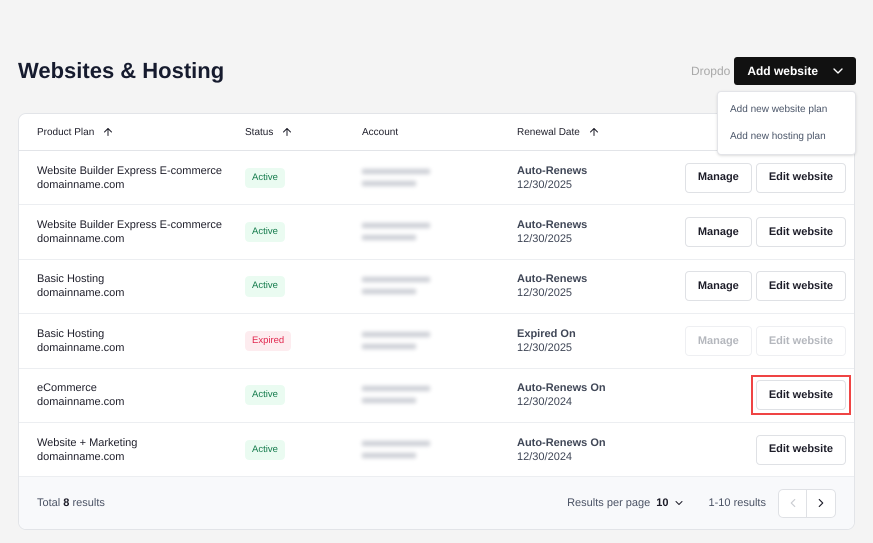 The width and height of the screenshot is (873, 543). What do you see at coordinates (670, 503) in the screenshot?
I see `per-page-select: 10` at bounding box center [670, 503].